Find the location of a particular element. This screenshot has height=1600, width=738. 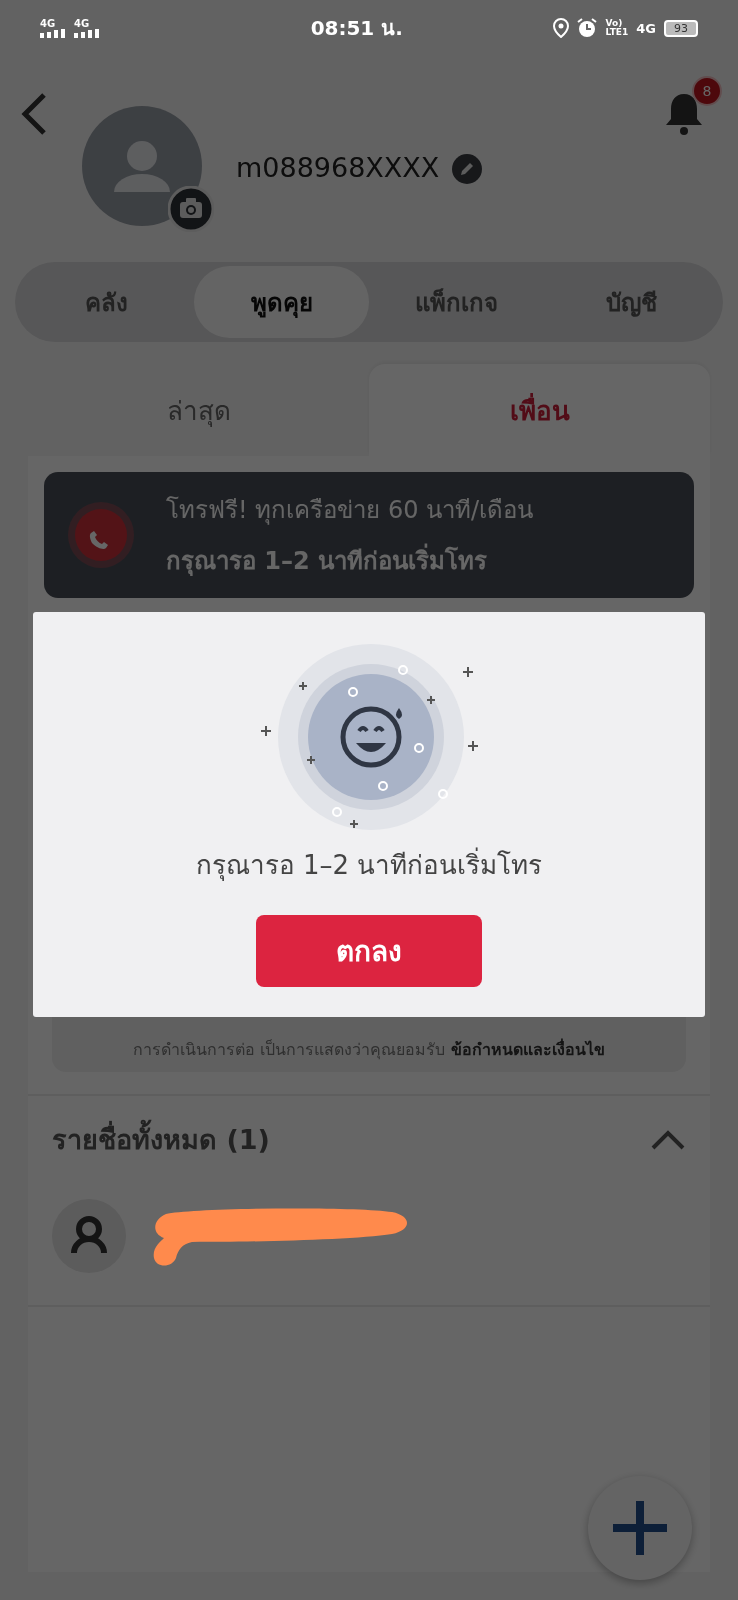

plus-icon is located at coordinates (640, 1528).